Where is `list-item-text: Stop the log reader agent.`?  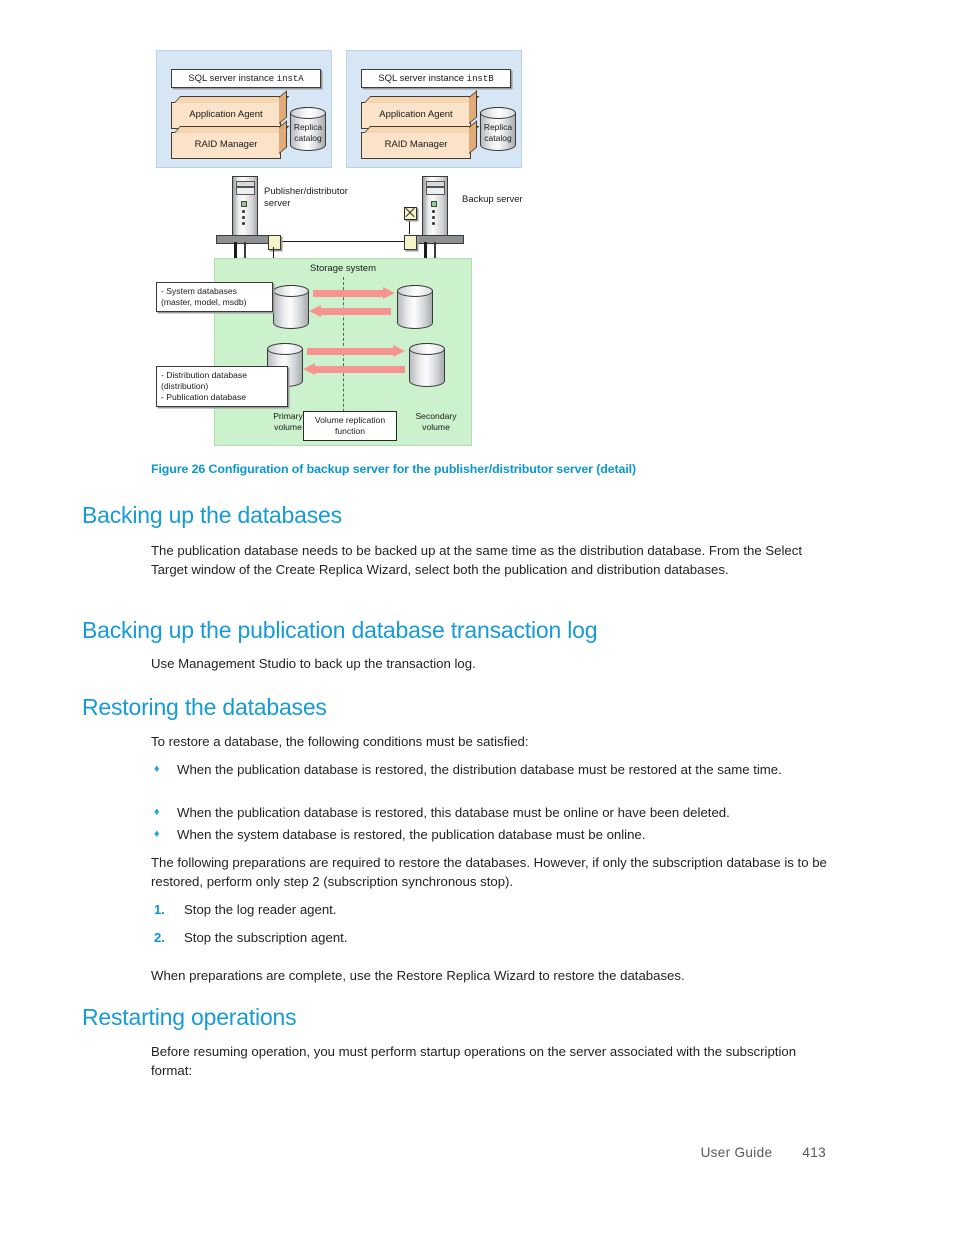
list-item-text: Stop the log reader agent. is located at coordinates (260, 909).